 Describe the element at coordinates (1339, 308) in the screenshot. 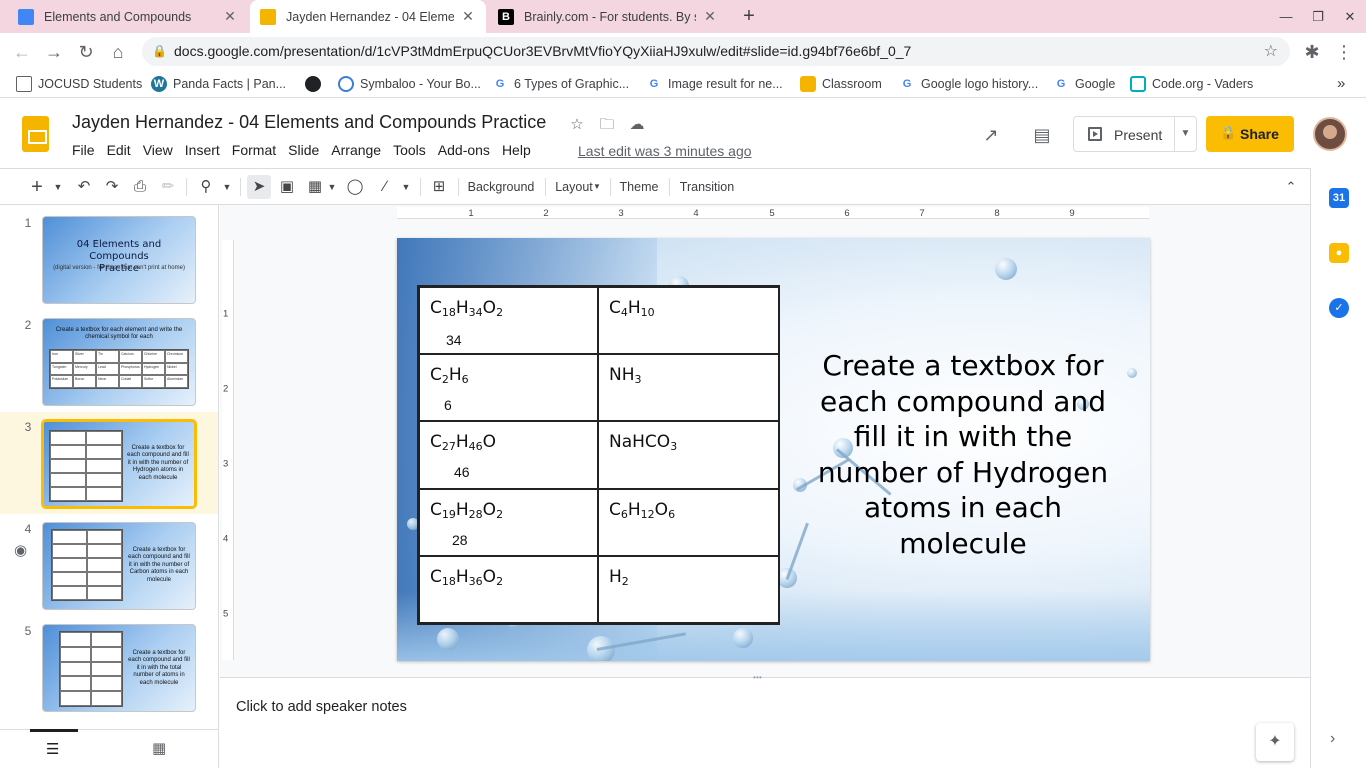

I see `tasks-icon: ✓` at that location.